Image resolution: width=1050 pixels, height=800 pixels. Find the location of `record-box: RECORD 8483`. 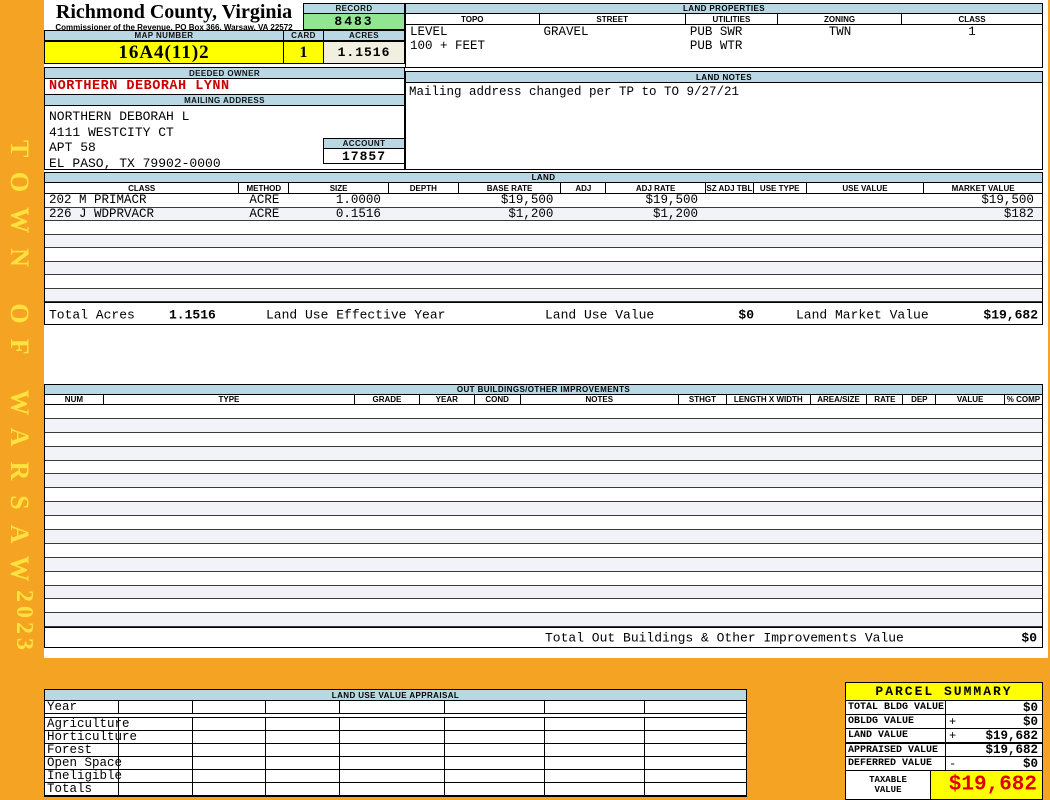

record-box: RECORD 8483 is located at coordinates (354, 16).